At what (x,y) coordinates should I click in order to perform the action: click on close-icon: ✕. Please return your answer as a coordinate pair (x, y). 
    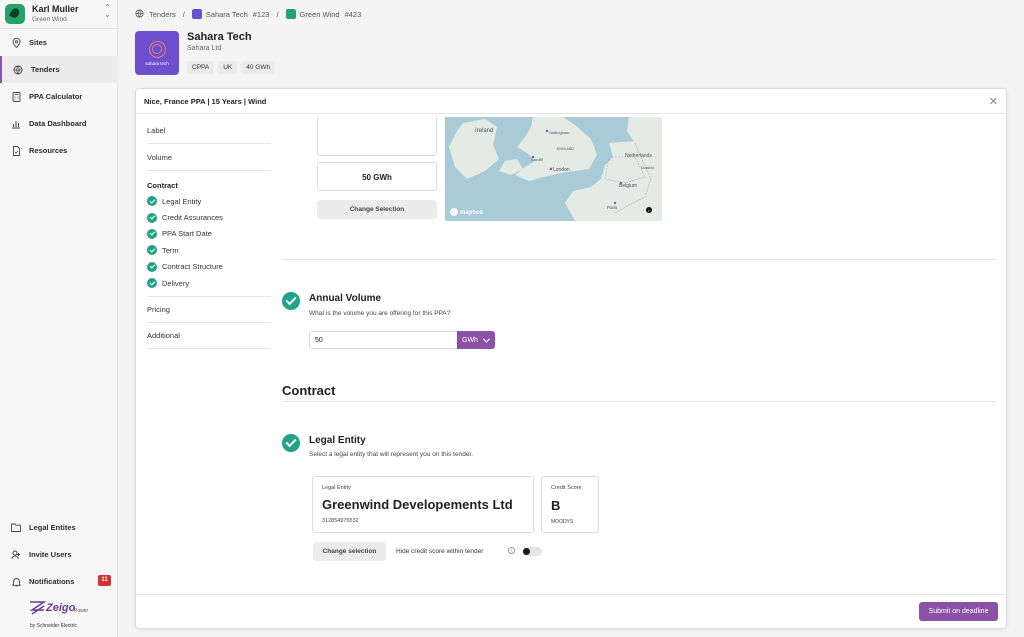
    Looking at the image, I should click on (993, 101).